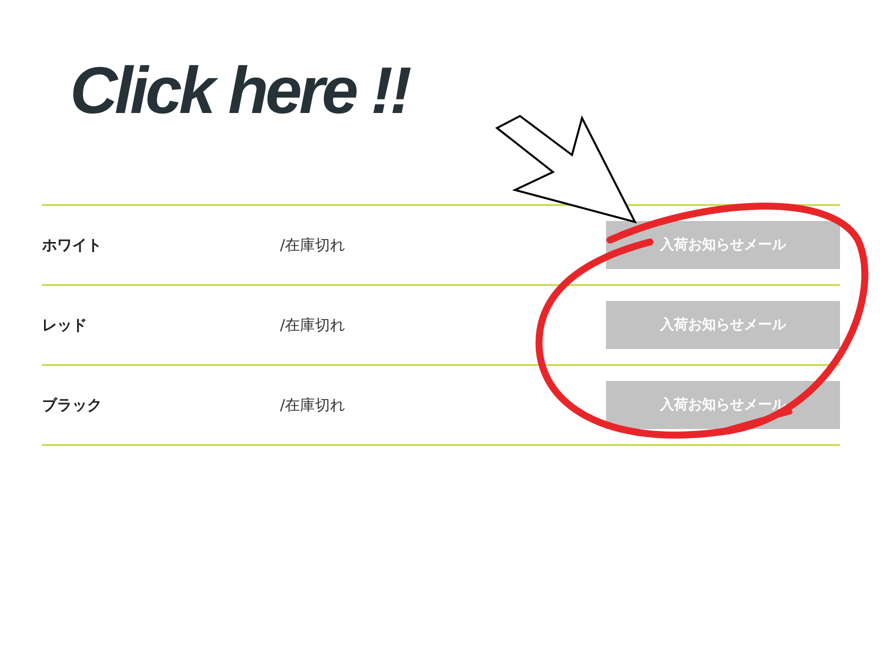 The width and height of the screenshot is (880, 666). What do you see at coordinates (239, 90) in the screenshot?
I see `annotation-heading: Click here !!` at bounding box center [239, 90].